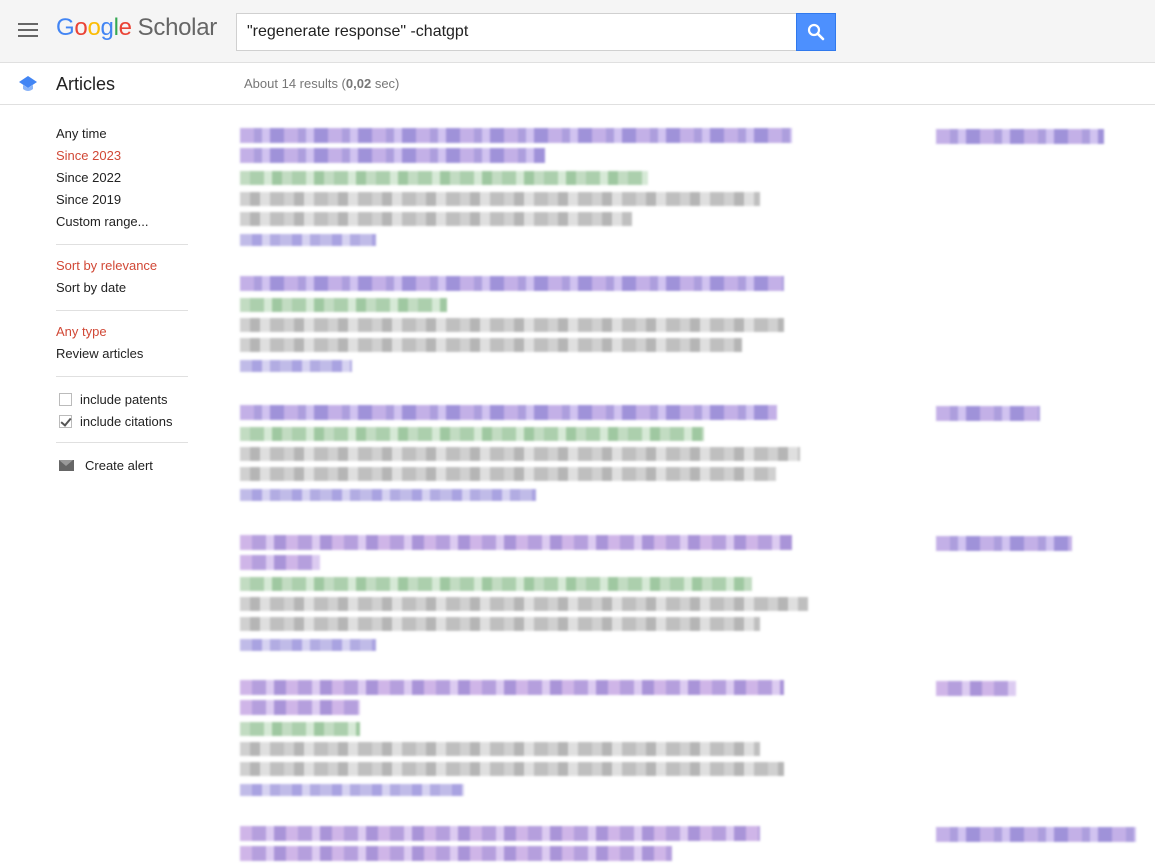 The image size is (1155, 866). I want to click on results-count: About 14 results (0,02 sec), so click(321, 83).